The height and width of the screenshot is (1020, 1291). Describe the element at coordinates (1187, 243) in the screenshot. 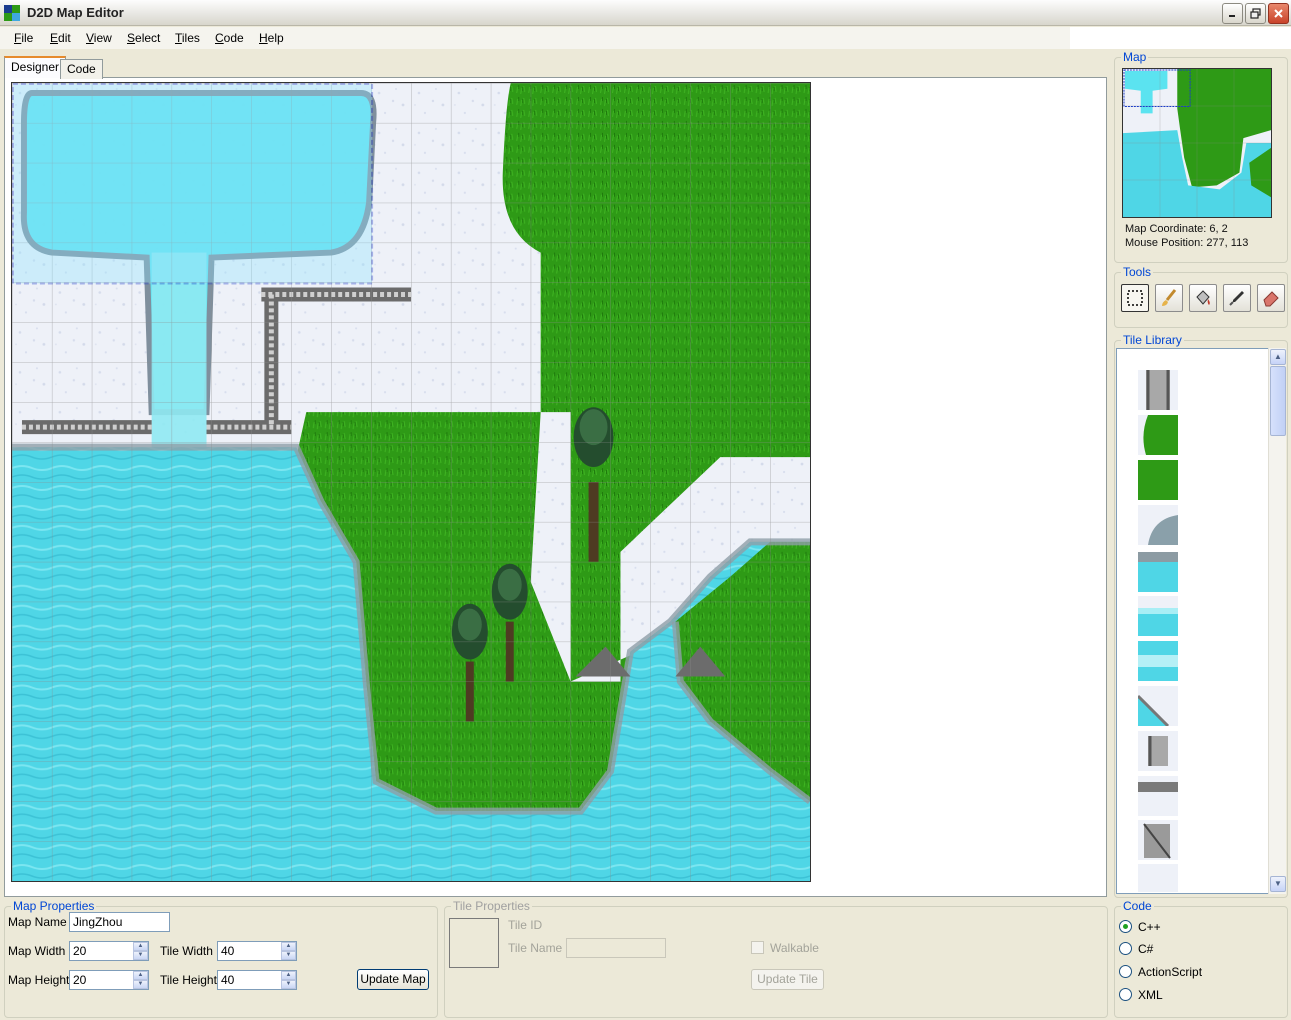

I see `mouse-position-label: Mouse Position: 277, 113` at that location.